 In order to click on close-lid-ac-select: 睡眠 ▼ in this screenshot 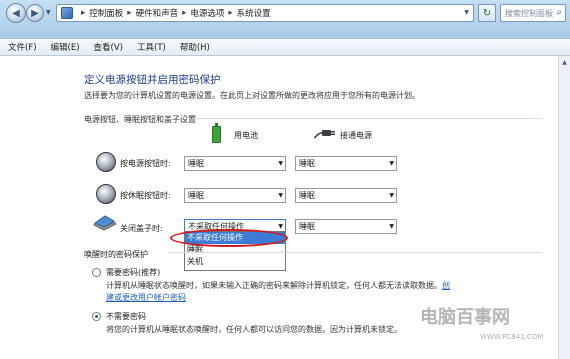, I will do `click(346, 226)`.